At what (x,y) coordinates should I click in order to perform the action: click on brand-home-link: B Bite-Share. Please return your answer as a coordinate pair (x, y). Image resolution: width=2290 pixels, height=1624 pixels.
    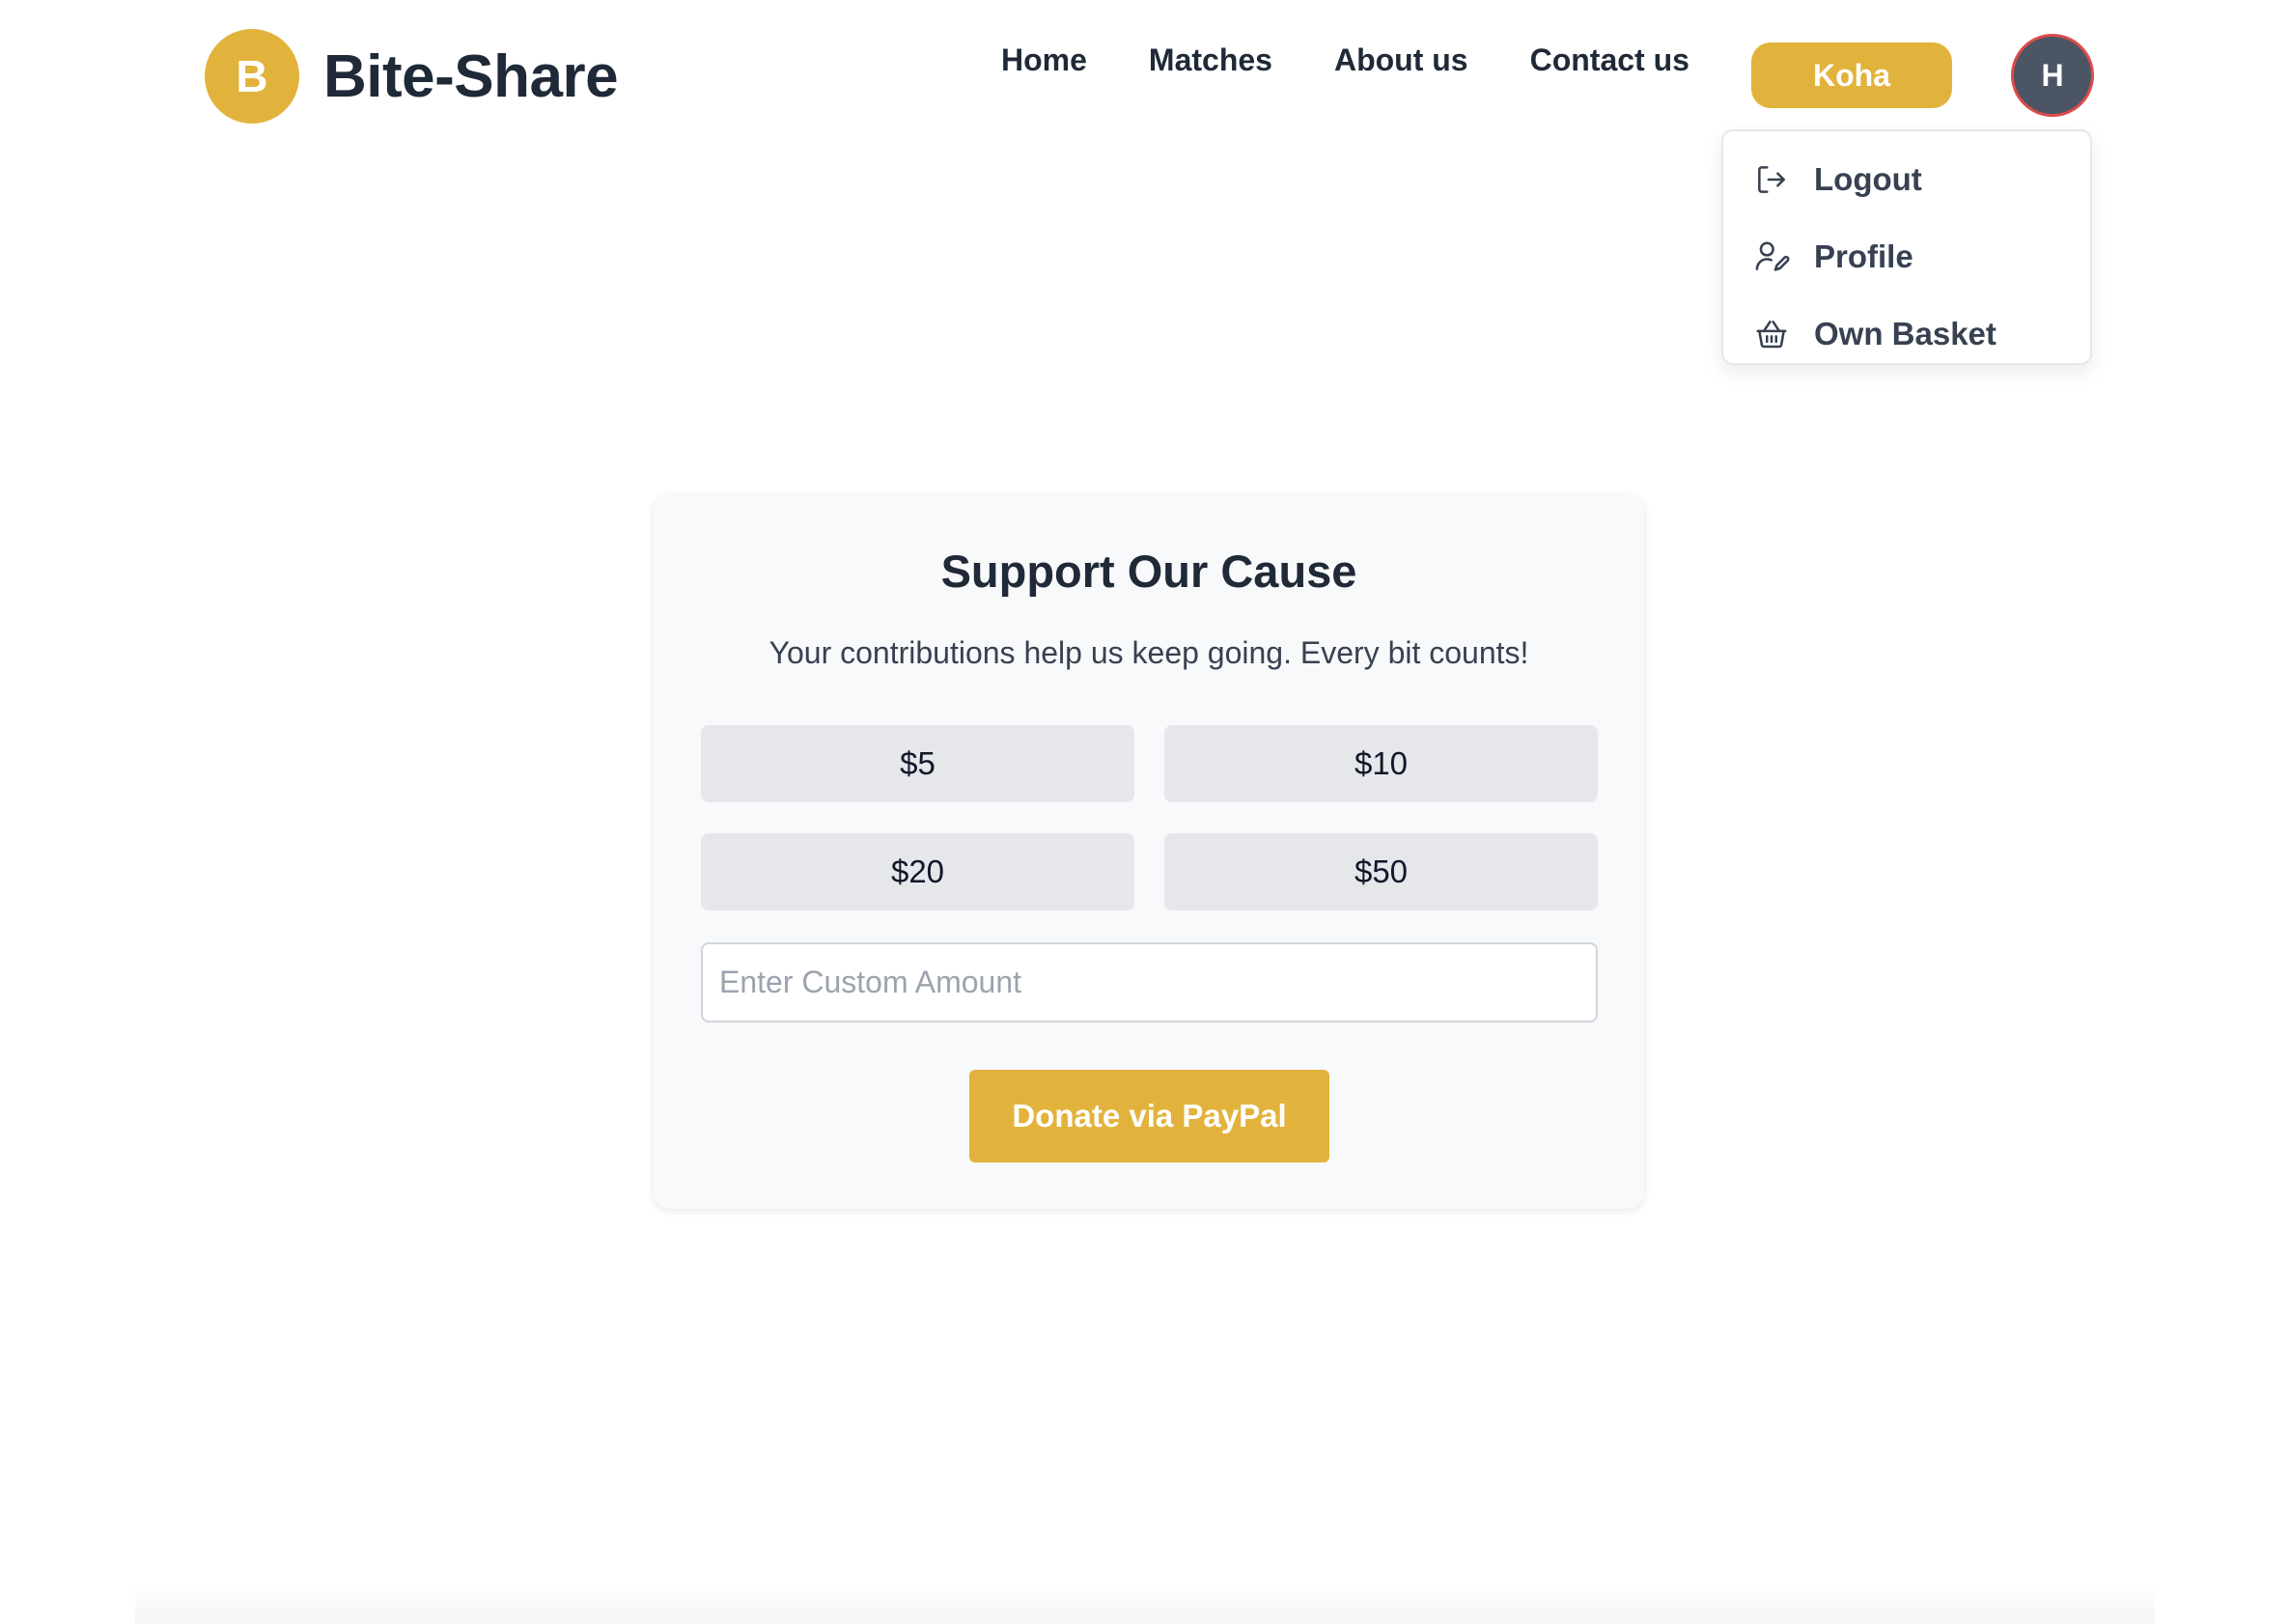
    Looking at the image, I should click on (412, 77).